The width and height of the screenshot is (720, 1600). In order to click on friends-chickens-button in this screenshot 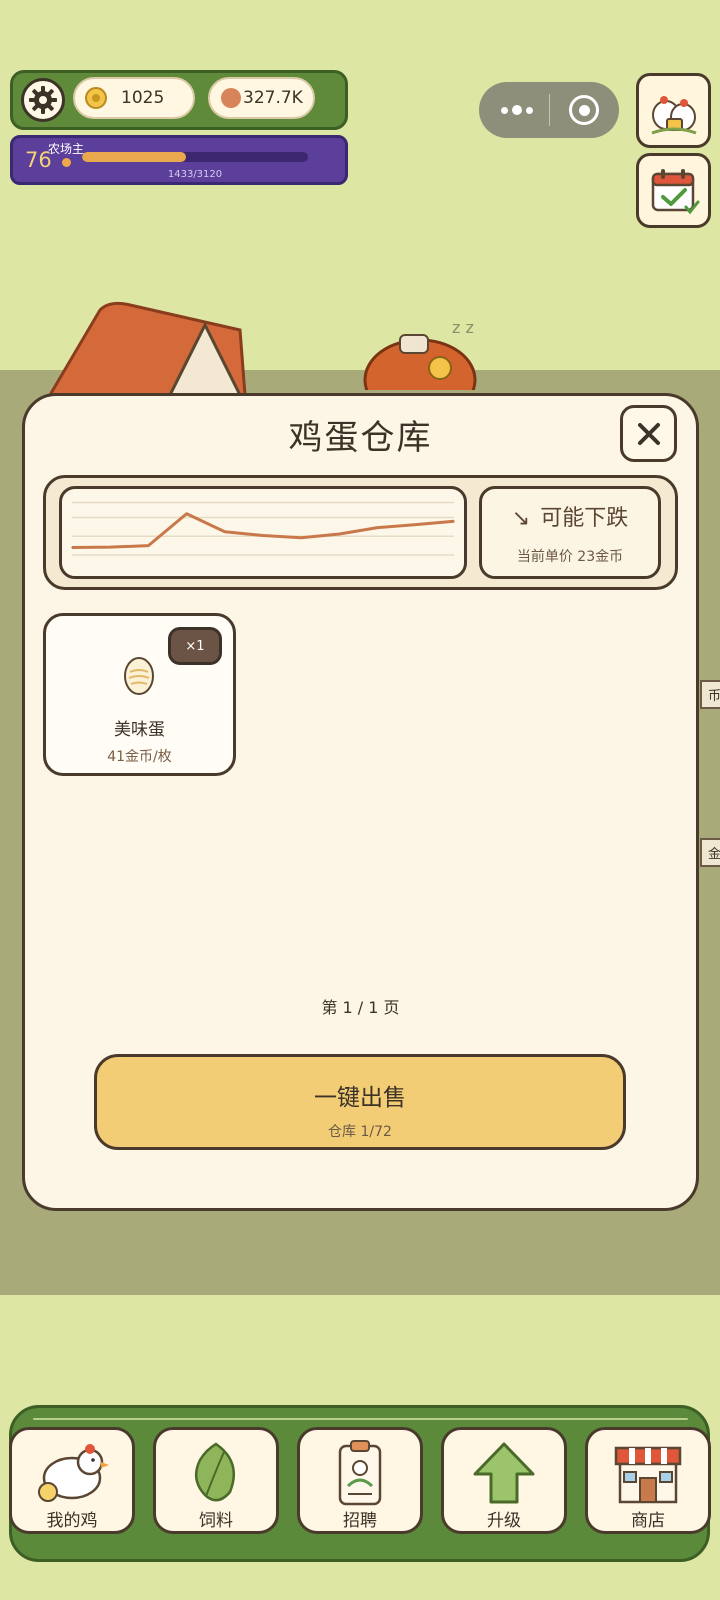, I will do `click(673, 110)`.